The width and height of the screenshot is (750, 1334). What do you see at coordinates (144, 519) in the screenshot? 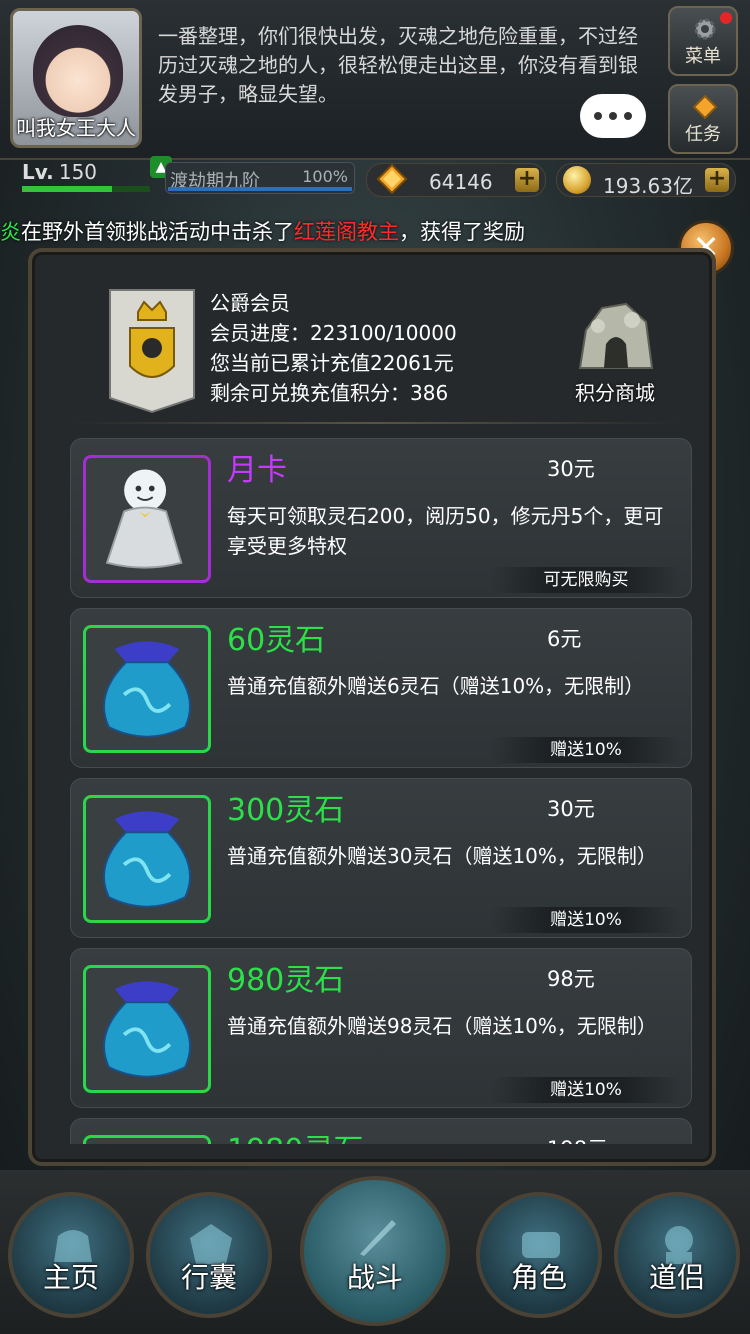
I see `doll-icon` at bounding box center [144, 519].